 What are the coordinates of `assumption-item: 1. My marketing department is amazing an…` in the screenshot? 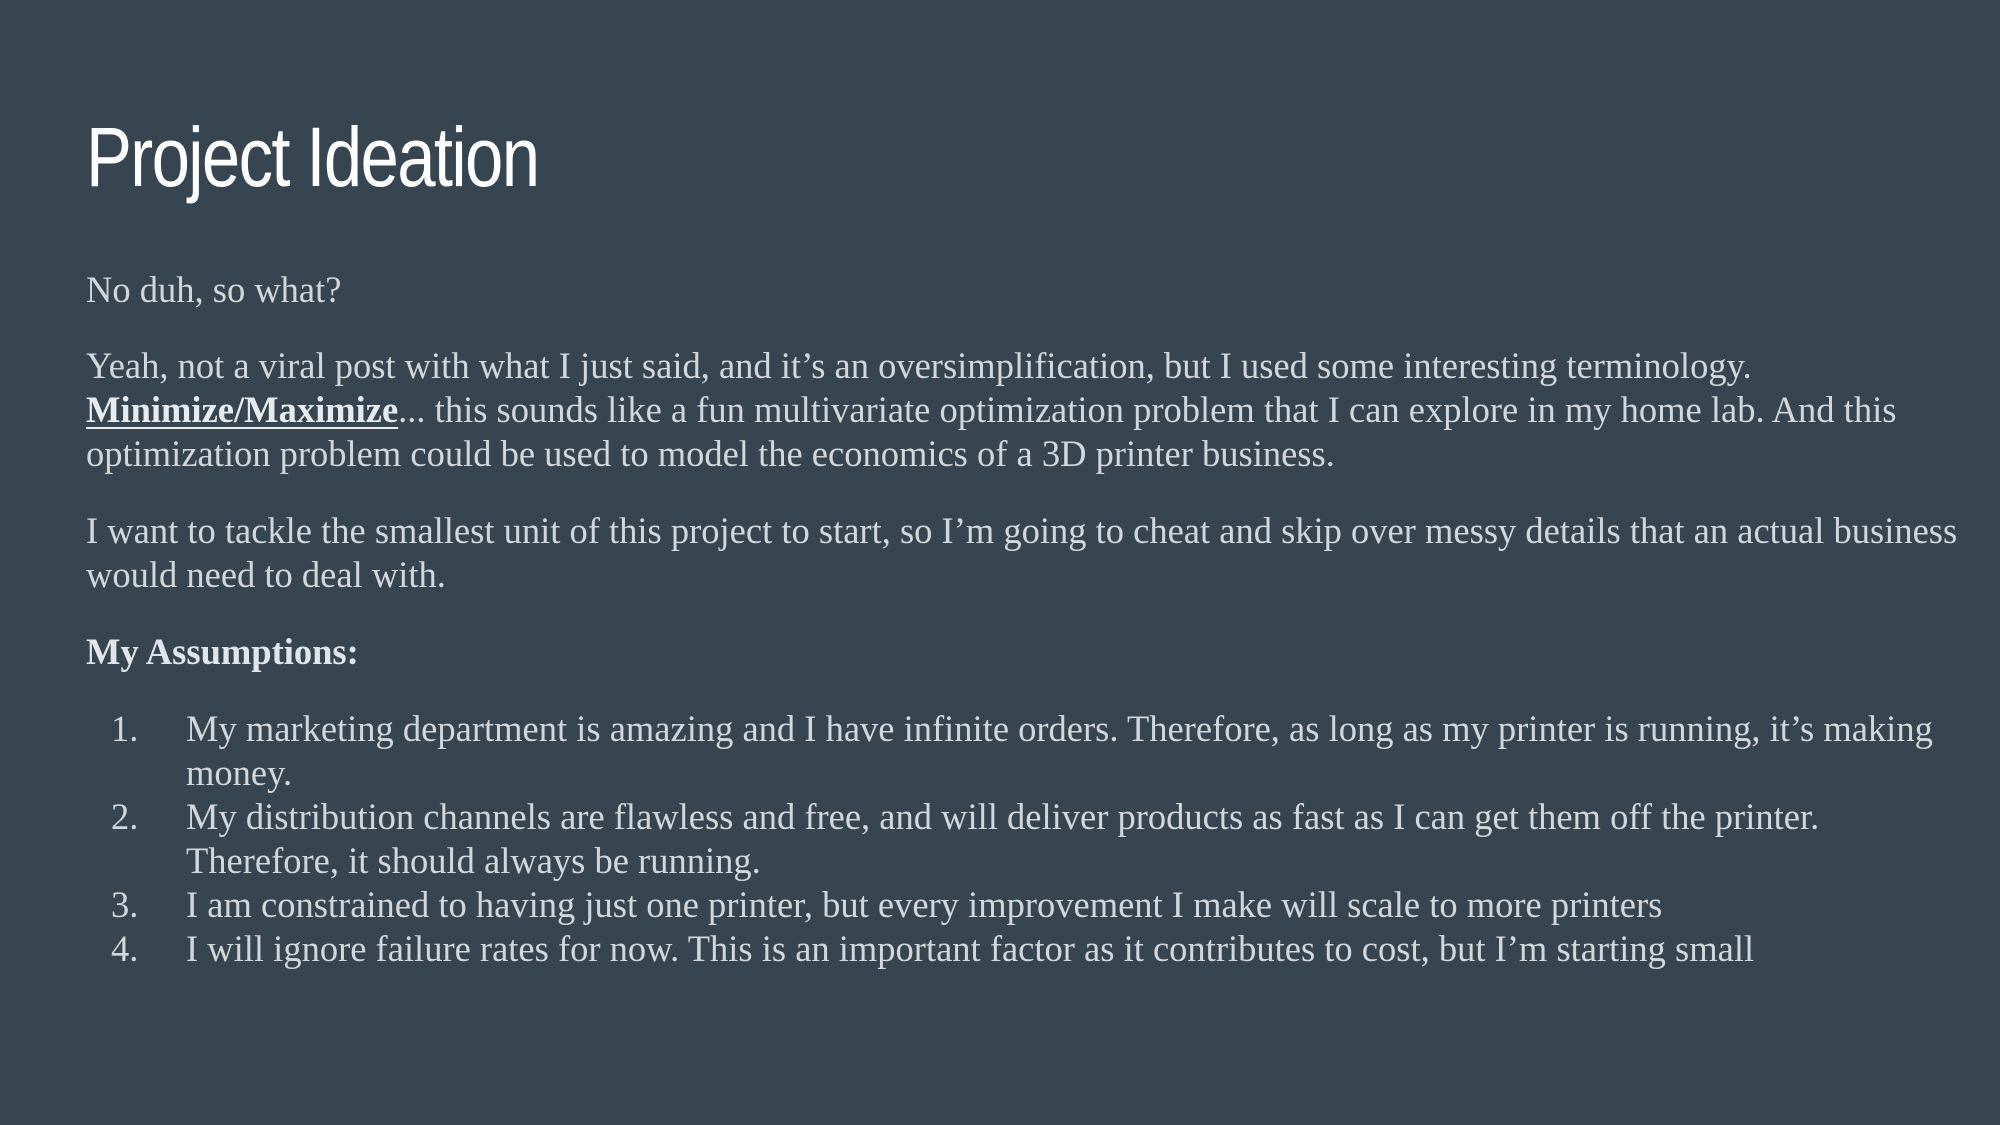 It's located at (1026, 751).